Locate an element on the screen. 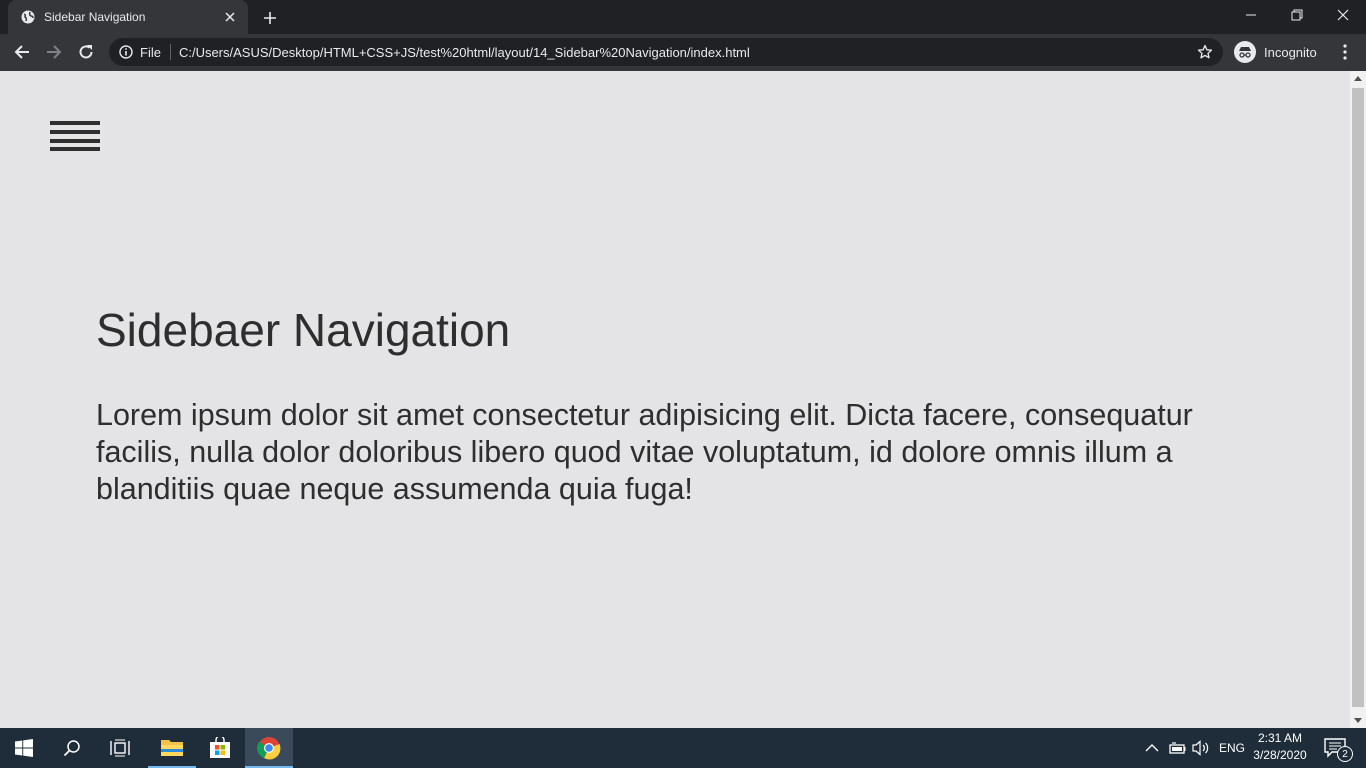  chrome-taskbar-button is located at coordinates (269, 748).